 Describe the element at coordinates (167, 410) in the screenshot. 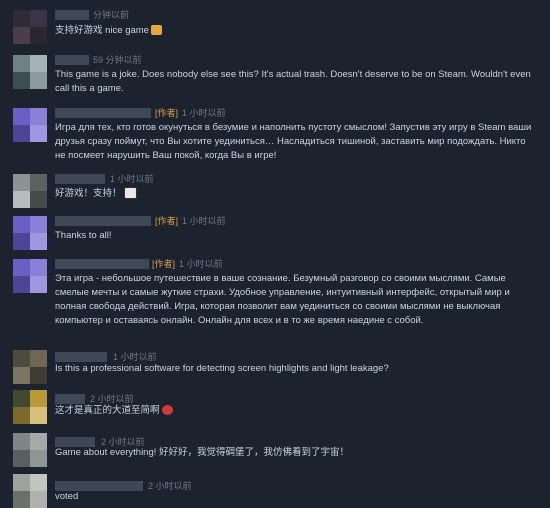

I see `red-emoticon` at that location.